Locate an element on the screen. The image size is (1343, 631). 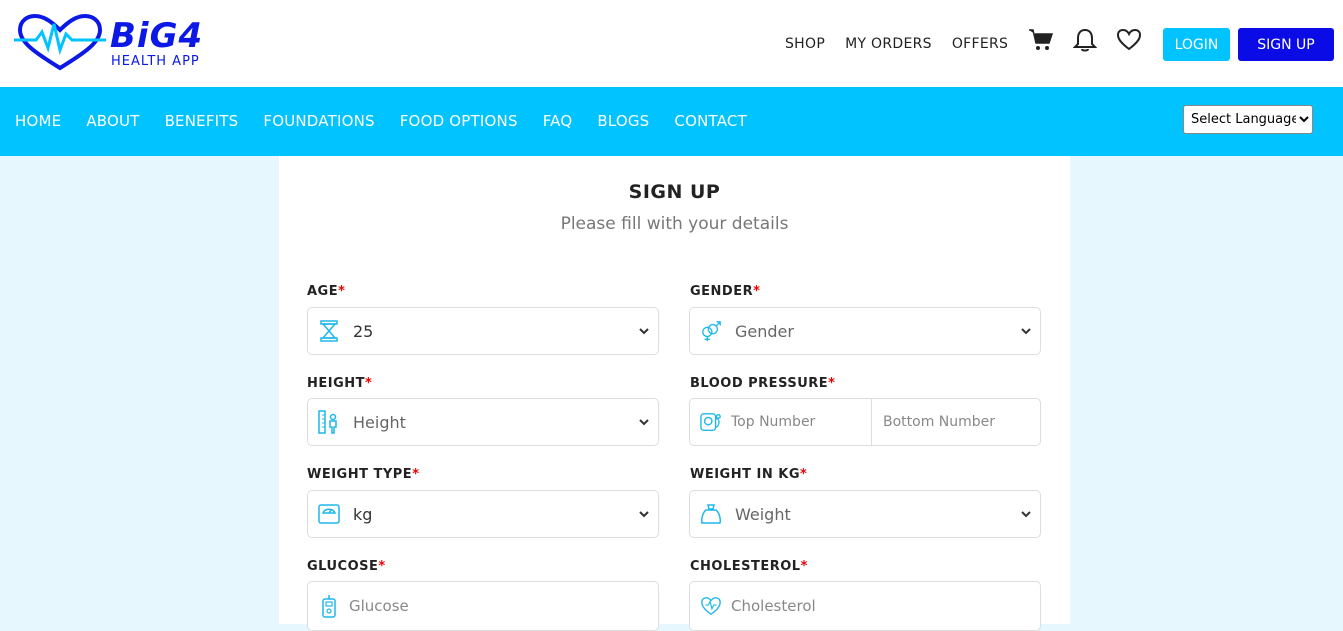
gender-label: GENDER* is located at coordinates (725, 291).